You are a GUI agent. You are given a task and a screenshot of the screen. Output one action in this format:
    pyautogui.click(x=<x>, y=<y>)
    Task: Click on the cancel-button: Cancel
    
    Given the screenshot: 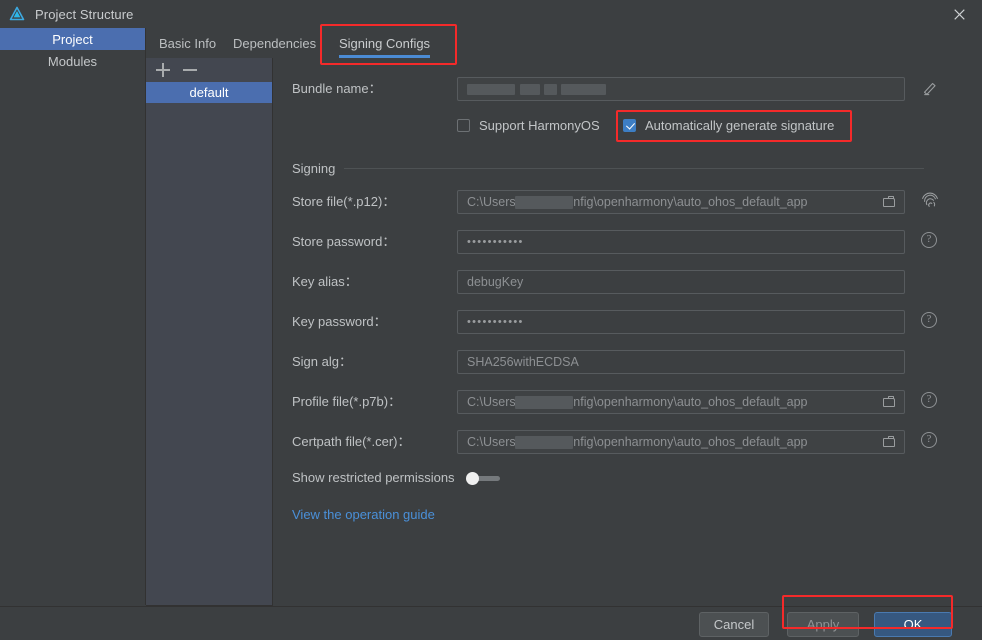 What is the action you would take?
    pyautogui.click(x=734, y=624)
    